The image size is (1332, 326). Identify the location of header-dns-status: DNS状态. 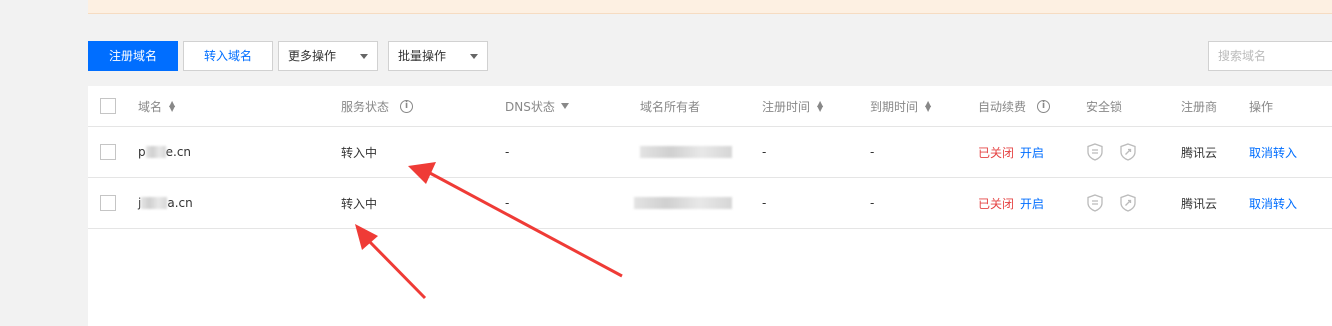
(530, 106).